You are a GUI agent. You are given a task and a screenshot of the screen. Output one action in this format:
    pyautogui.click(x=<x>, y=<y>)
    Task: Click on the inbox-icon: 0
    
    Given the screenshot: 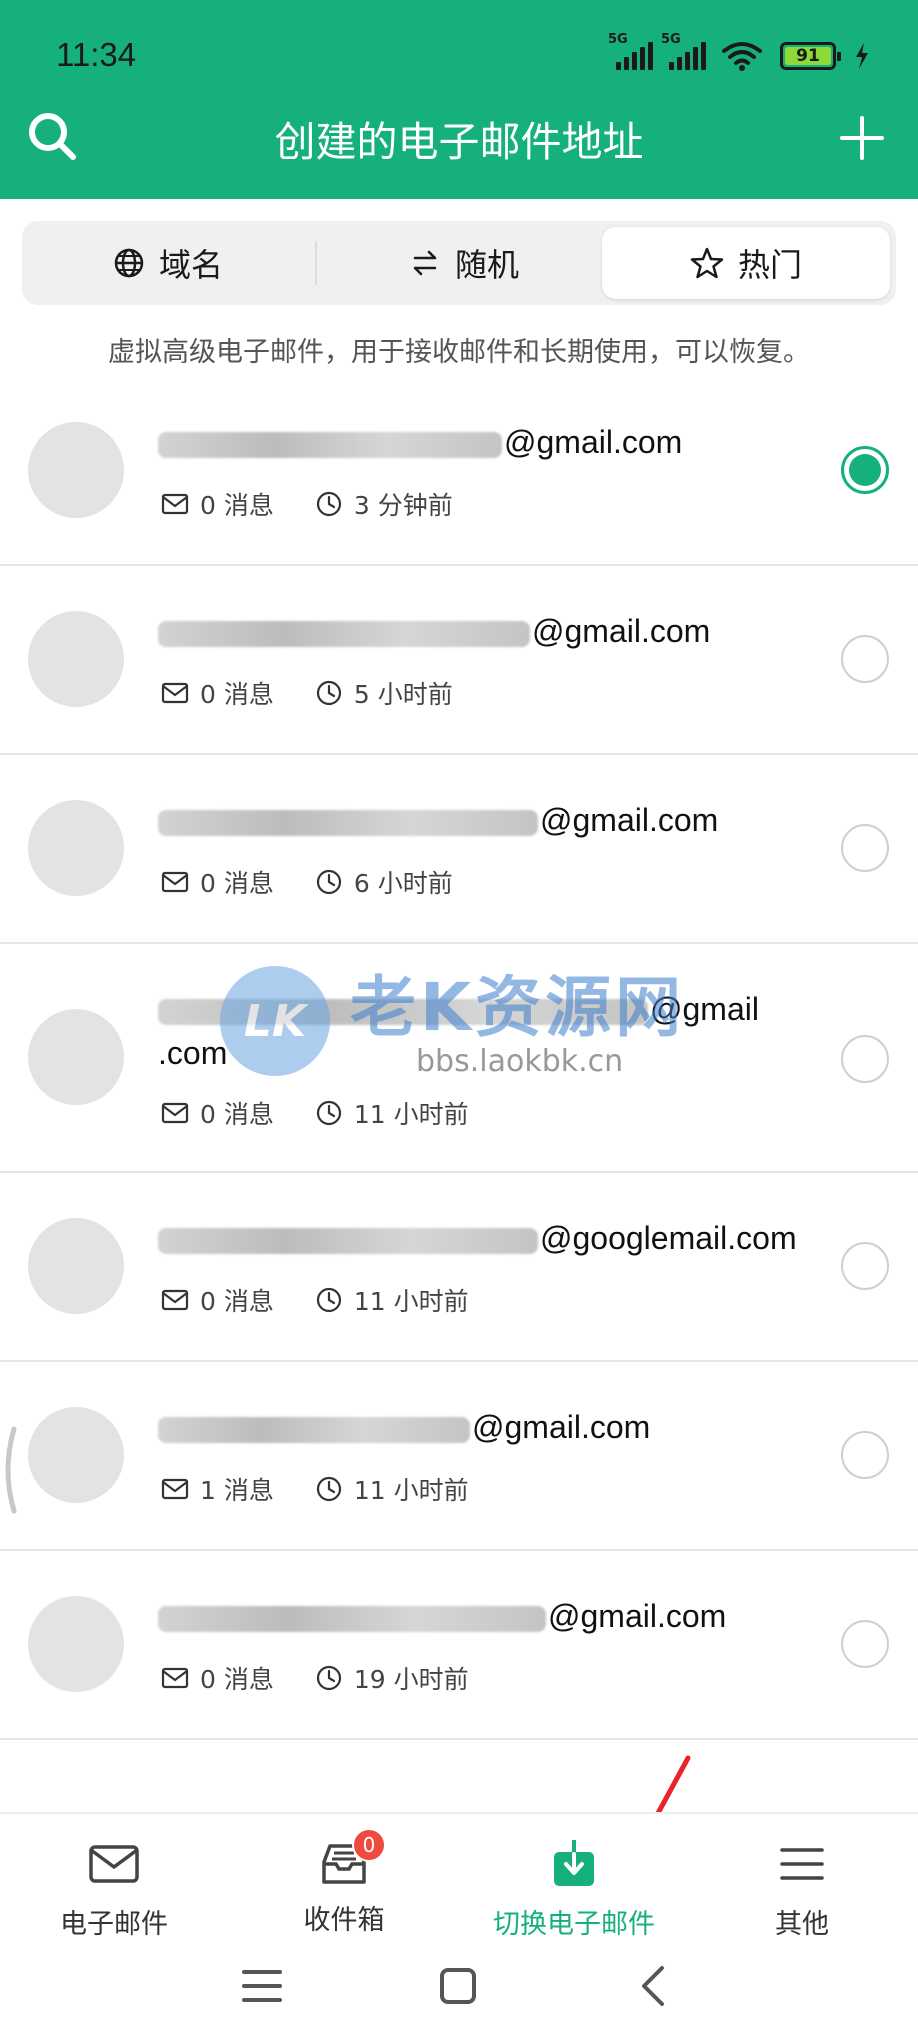 What is the action you would take?
    pyautogui.click(x=351, y=1860)
    